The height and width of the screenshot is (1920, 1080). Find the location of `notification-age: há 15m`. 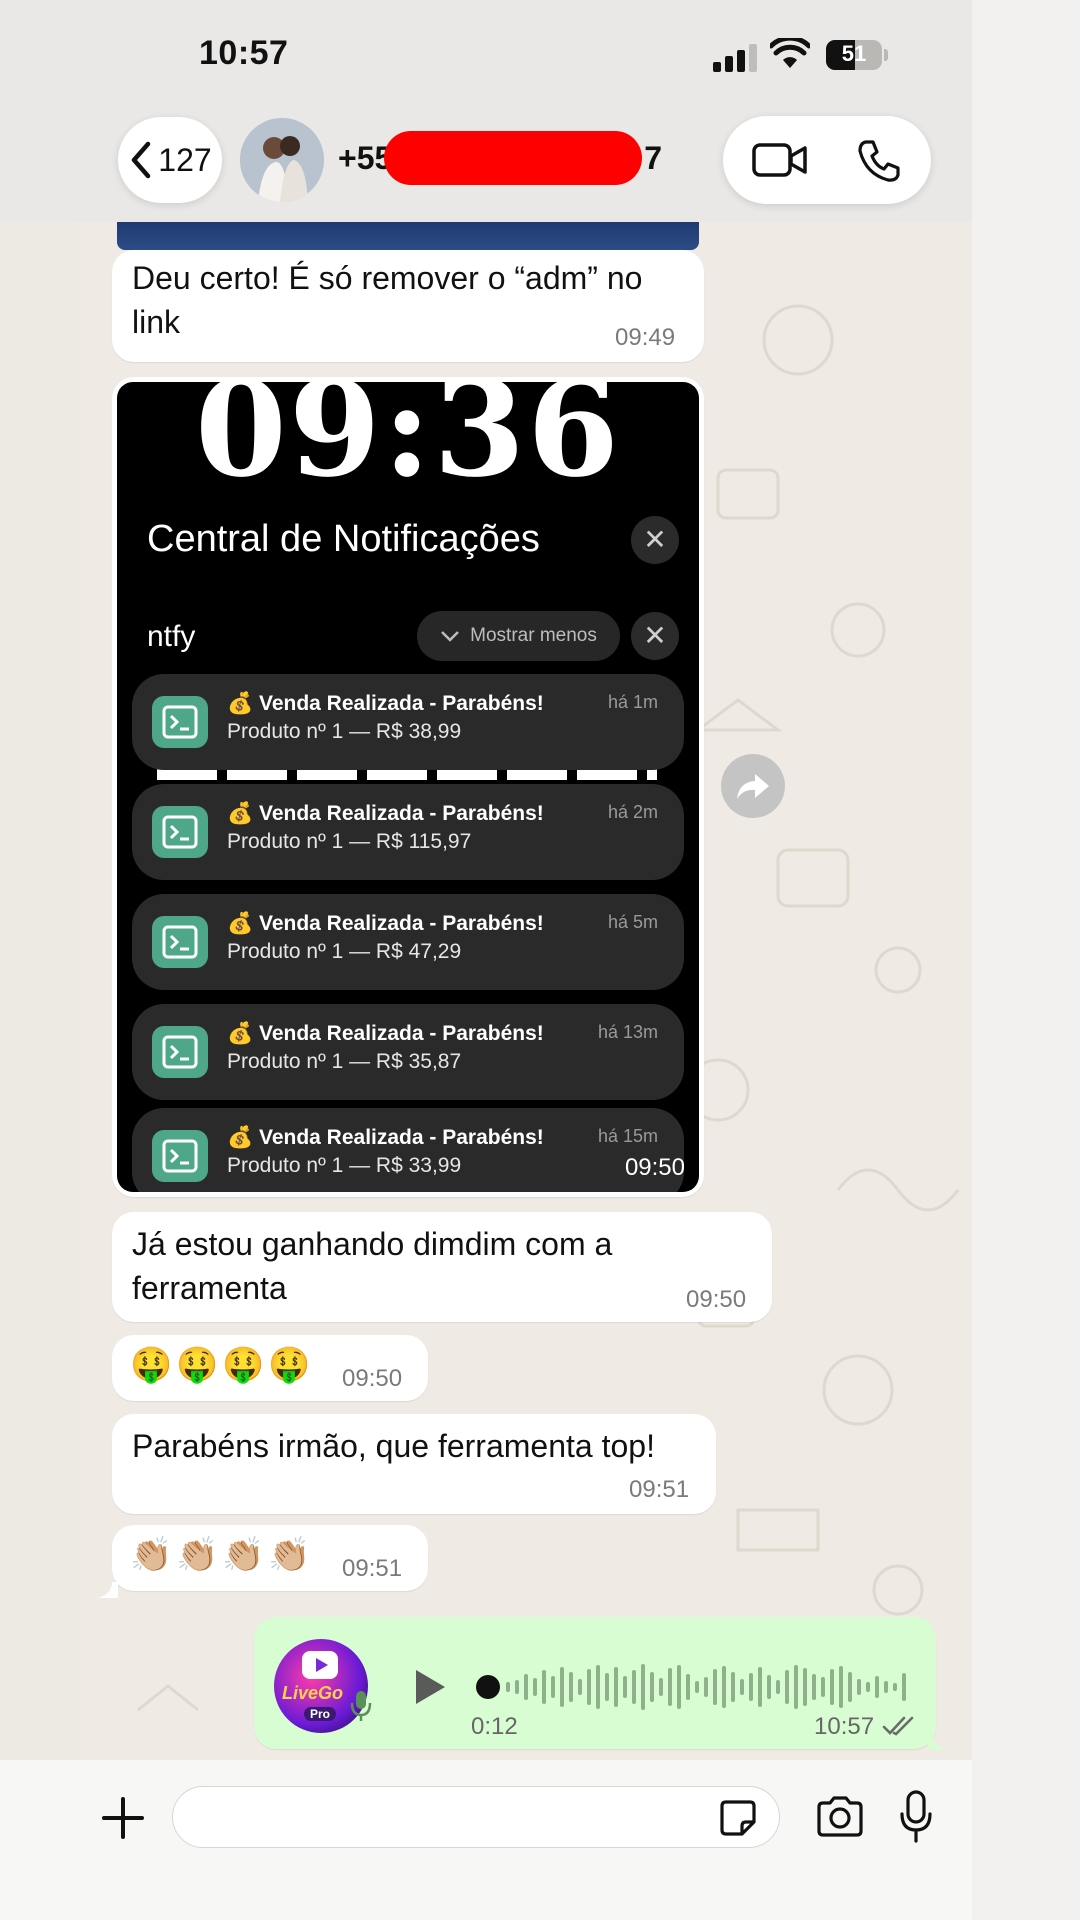

notification-age: há 15m is located at coordinates (627, 1136).